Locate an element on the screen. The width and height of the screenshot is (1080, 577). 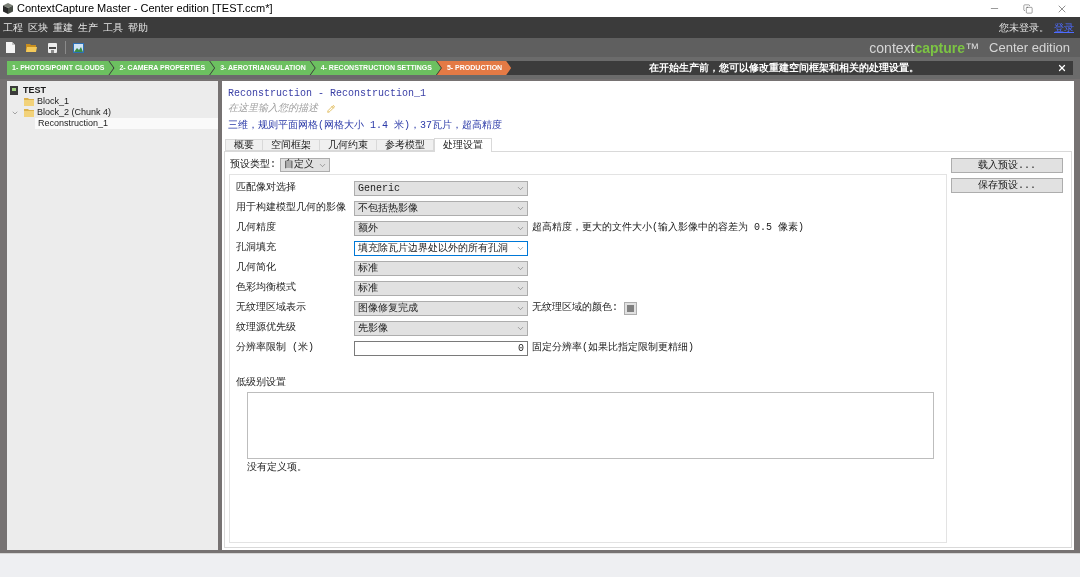
setting-label: 用于构建模型几何的影像 is located at coordinates (291, 208).